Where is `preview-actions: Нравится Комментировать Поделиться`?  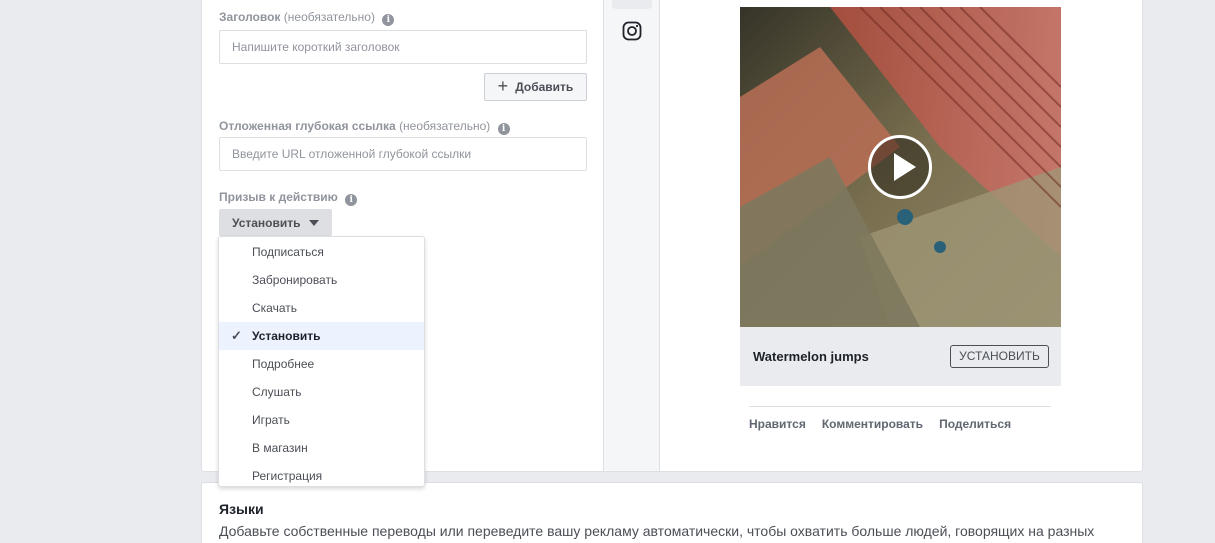 preview-actions: Нравится Комментировать Поделиться is located at coordinates (880, 424).